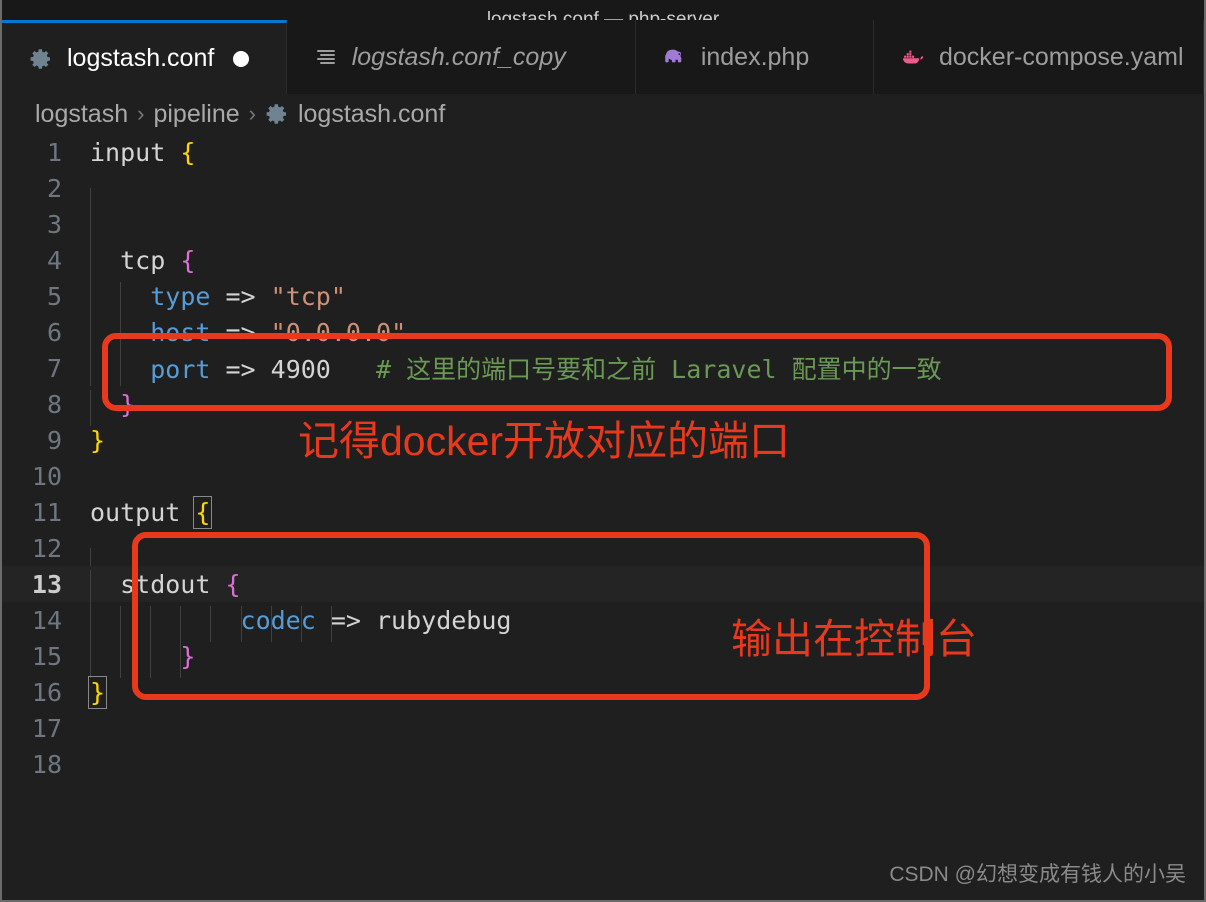 The height and width of the screenshot is (902, 1206). Describe the element at coordinates (647, 152) in the screenshot. I see `code-line-text: input {` at that location.